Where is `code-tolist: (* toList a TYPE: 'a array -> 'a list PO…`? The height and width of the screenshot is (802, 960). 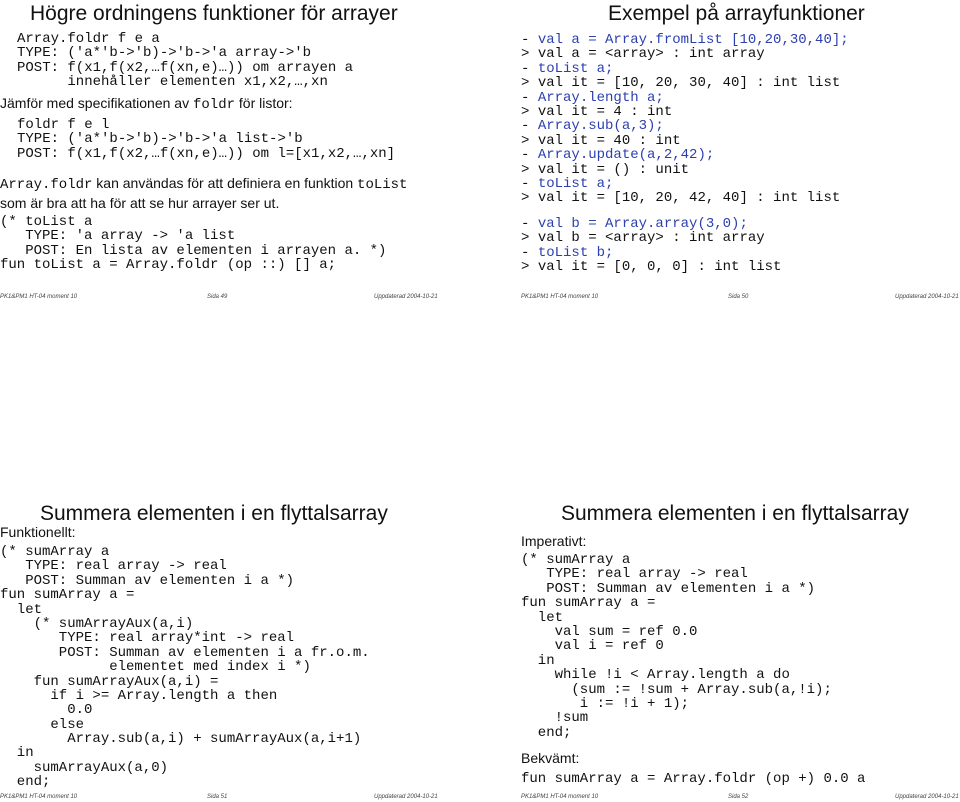 code-tolist: (* toList a TYPE: 'a array -> 'a list PO… is located at coordinates (193, 244).